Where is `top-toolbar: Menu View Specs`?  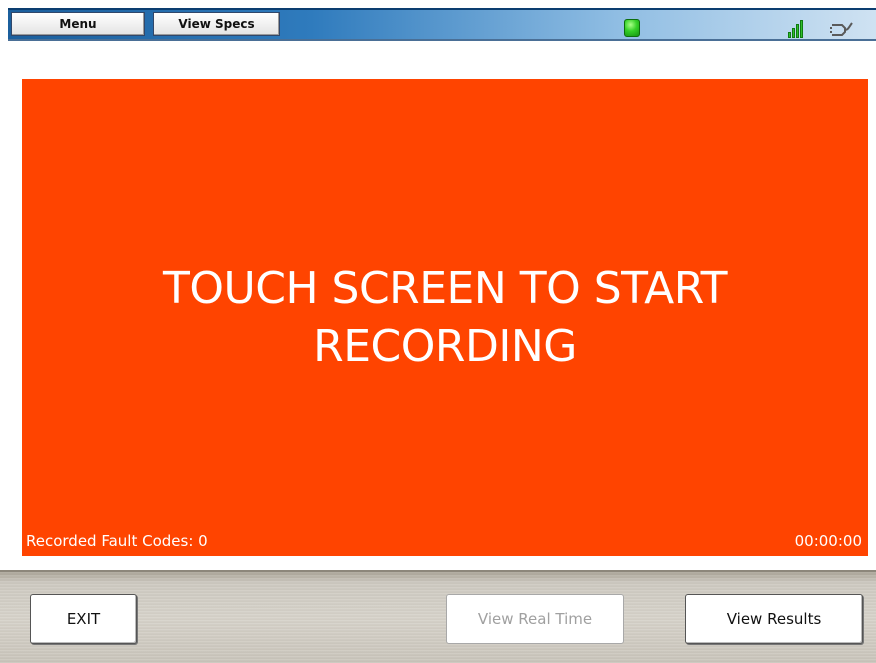
top-toolbar: Menu View Specs is located at coordinates (442, 24).